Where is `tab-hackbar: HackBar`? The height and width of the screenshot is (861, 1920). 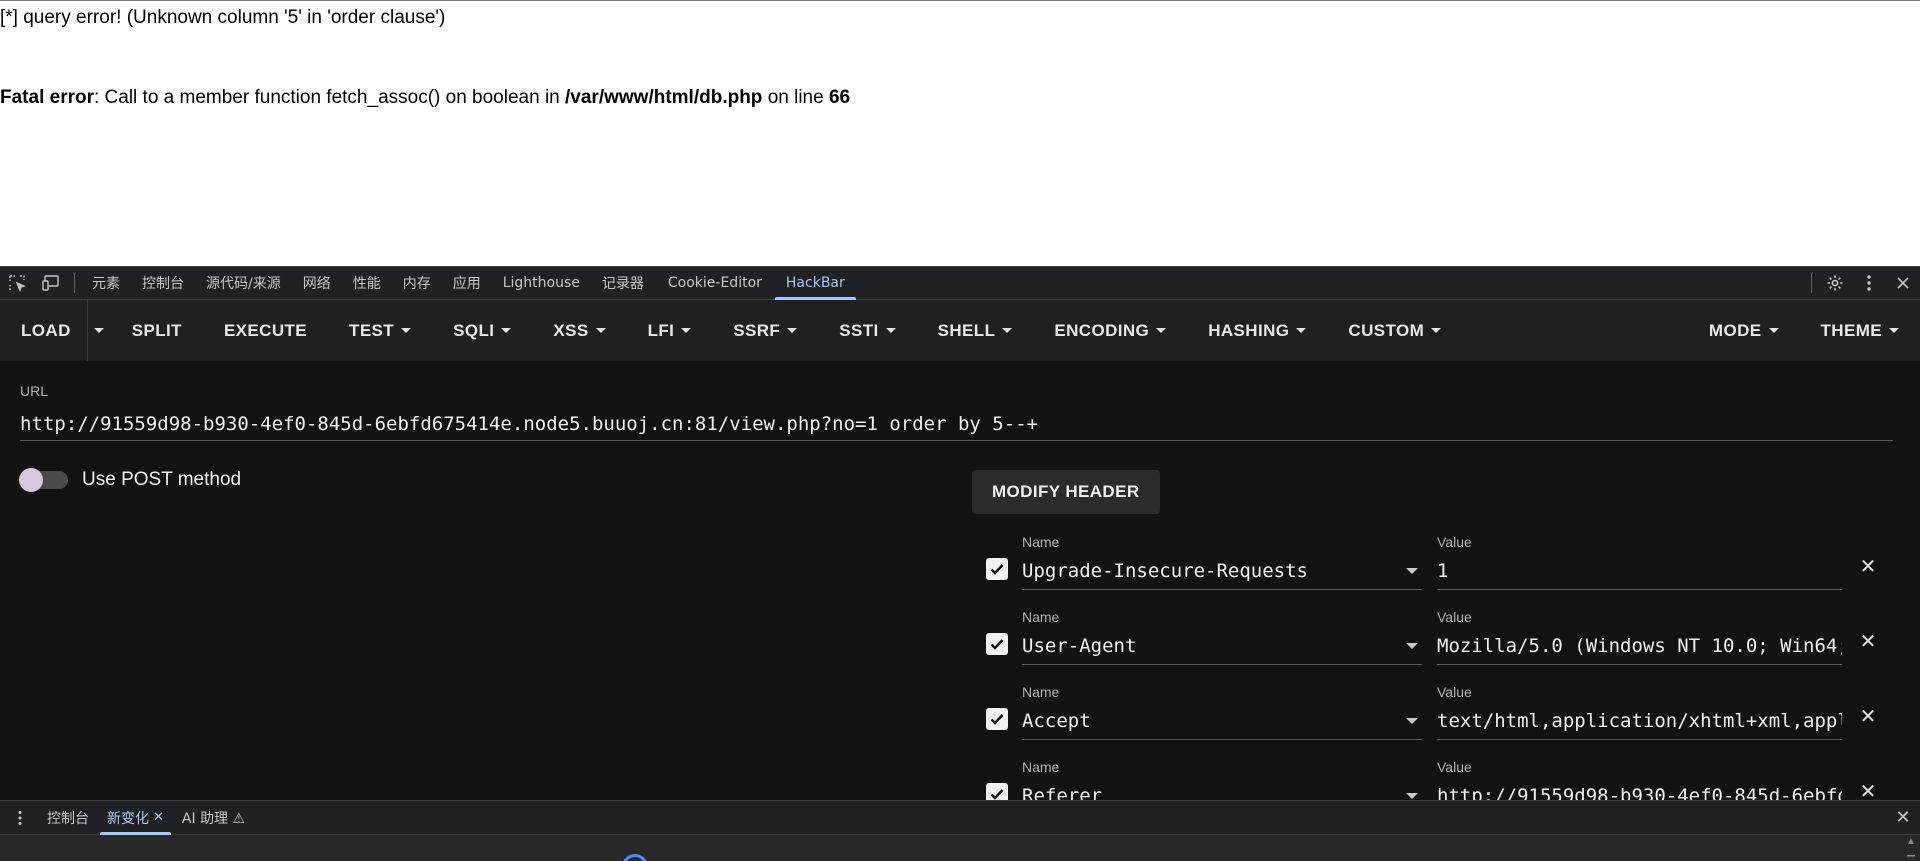 tab-hackbar: HackBar is located at coordinates (815, 283).